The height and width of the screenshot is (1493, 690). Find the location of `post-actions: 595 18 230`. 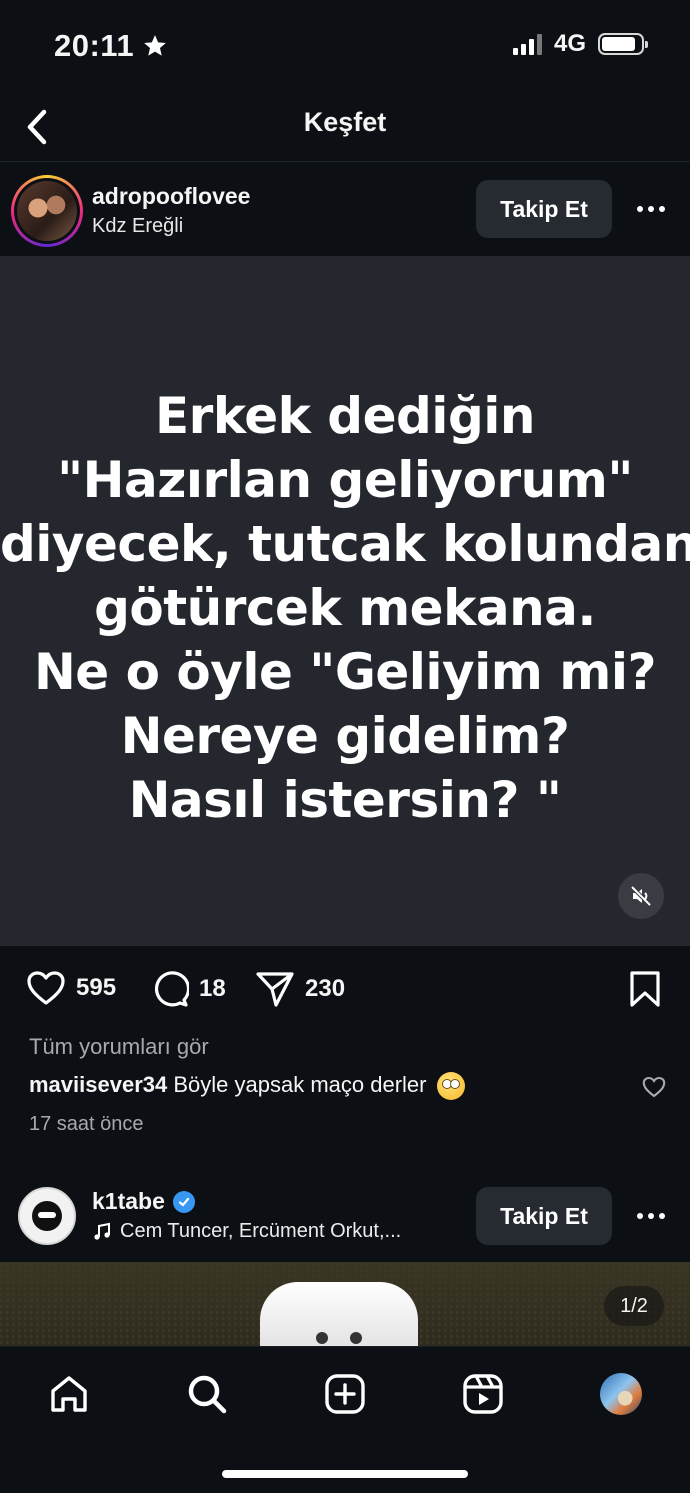

post-actions: 595 18 230 is located at coordinates (345, 989).